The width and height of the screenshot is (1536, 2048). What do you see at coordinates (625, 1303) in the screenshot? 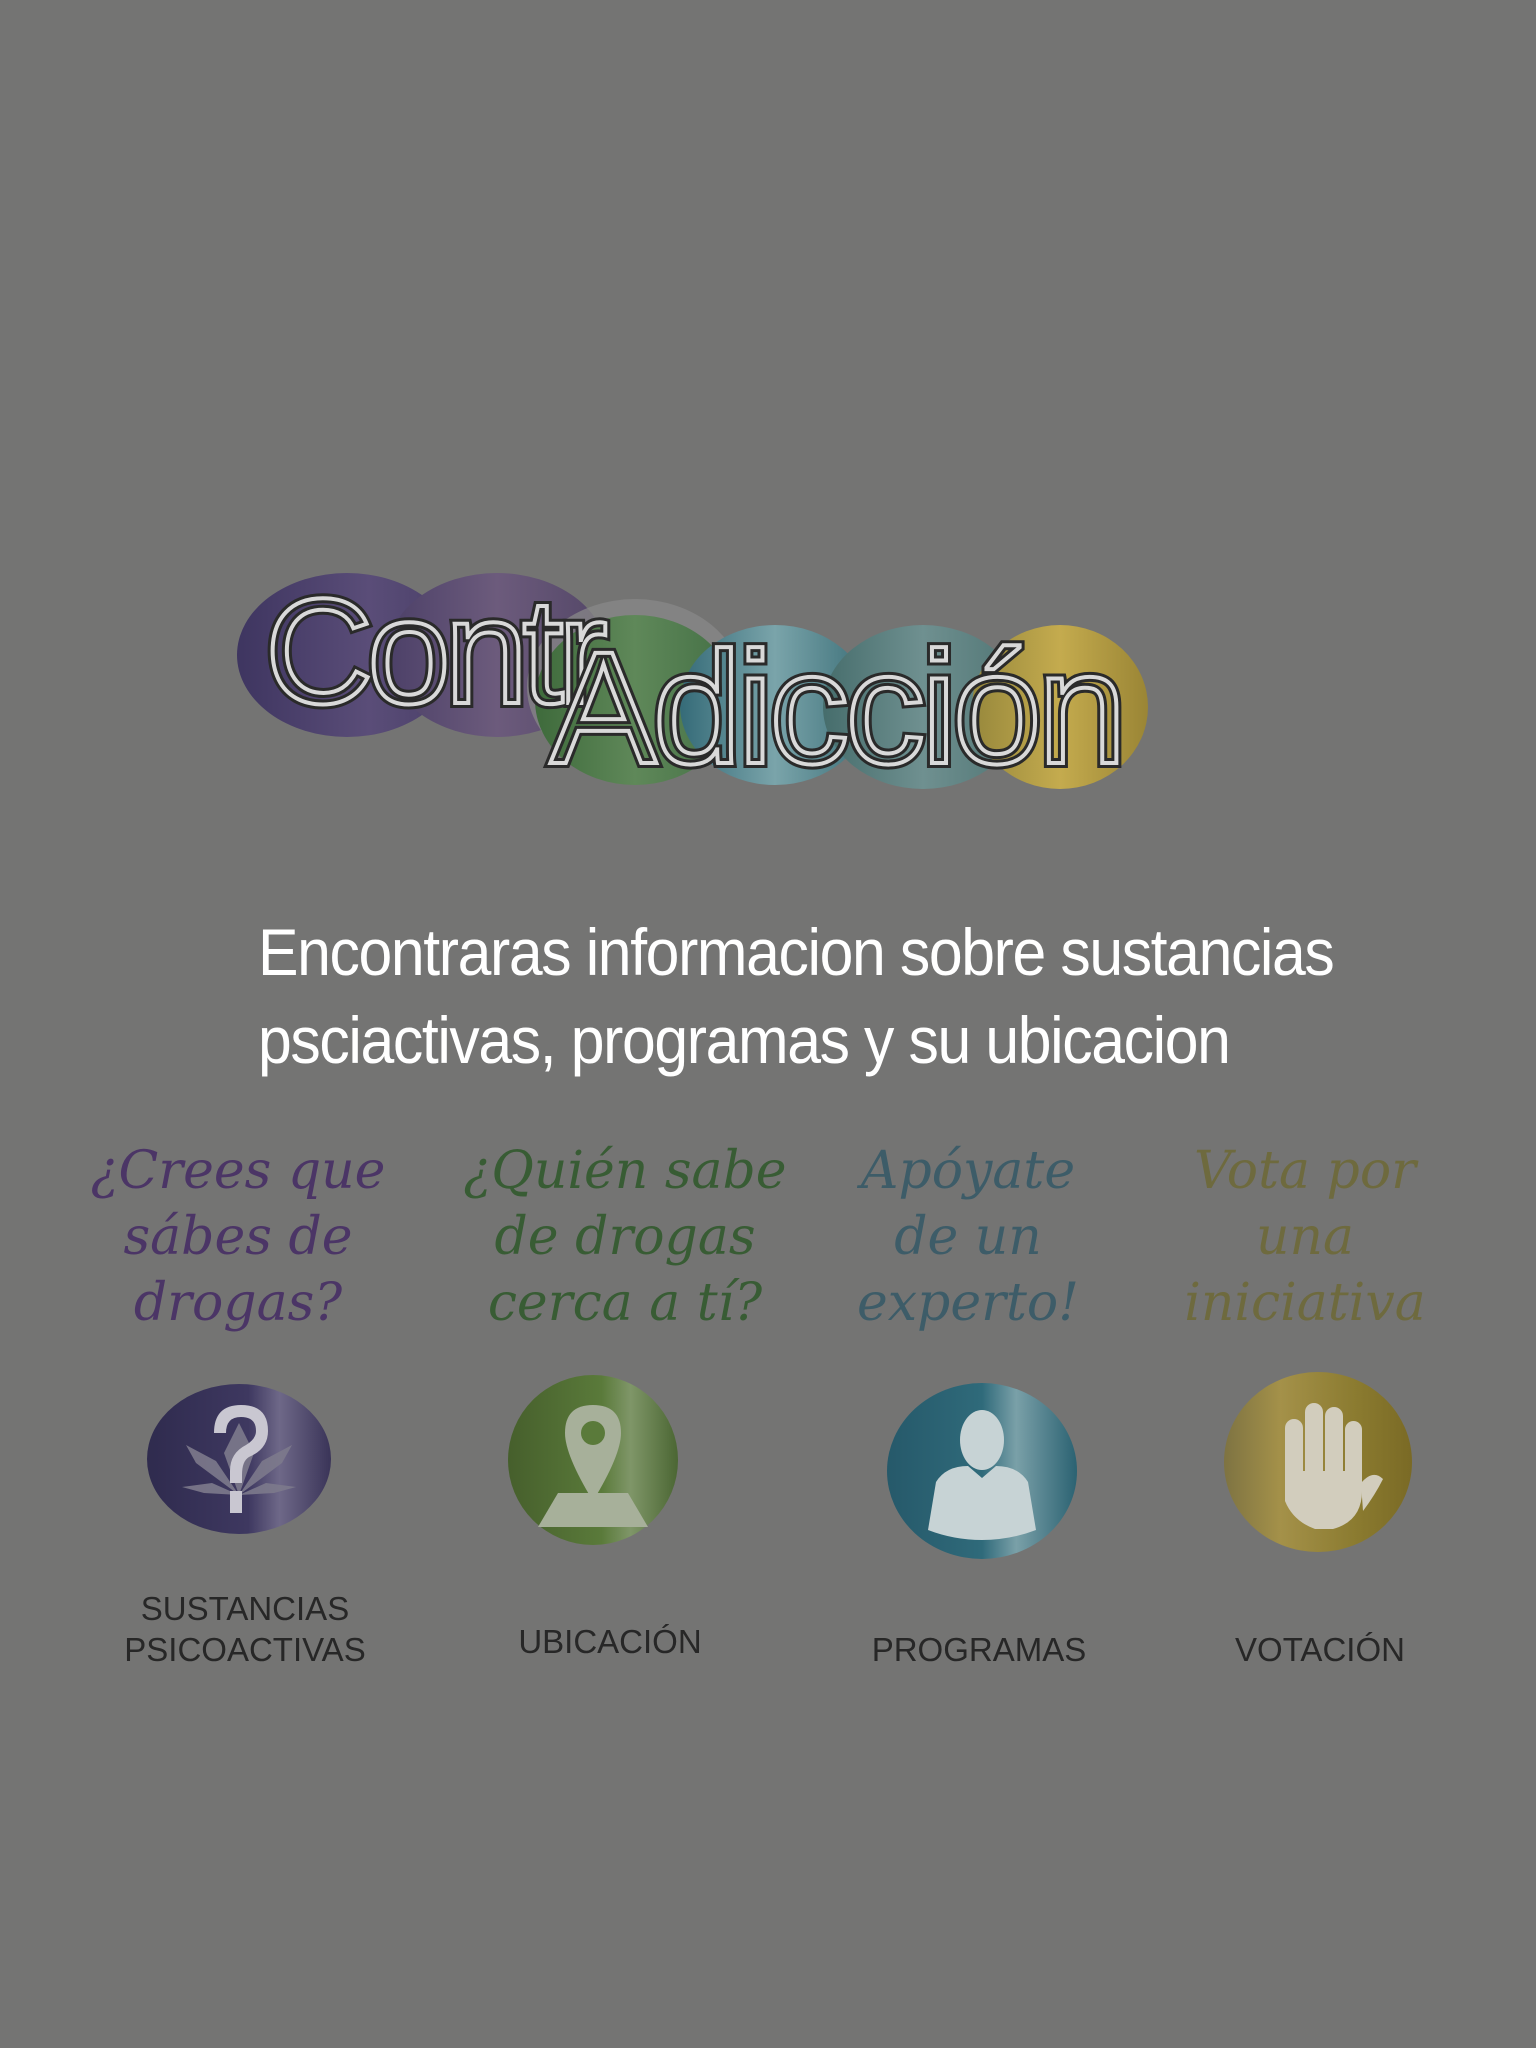
I see `tagline-line: cerca a tí?` at bounding box center [625, 1303].